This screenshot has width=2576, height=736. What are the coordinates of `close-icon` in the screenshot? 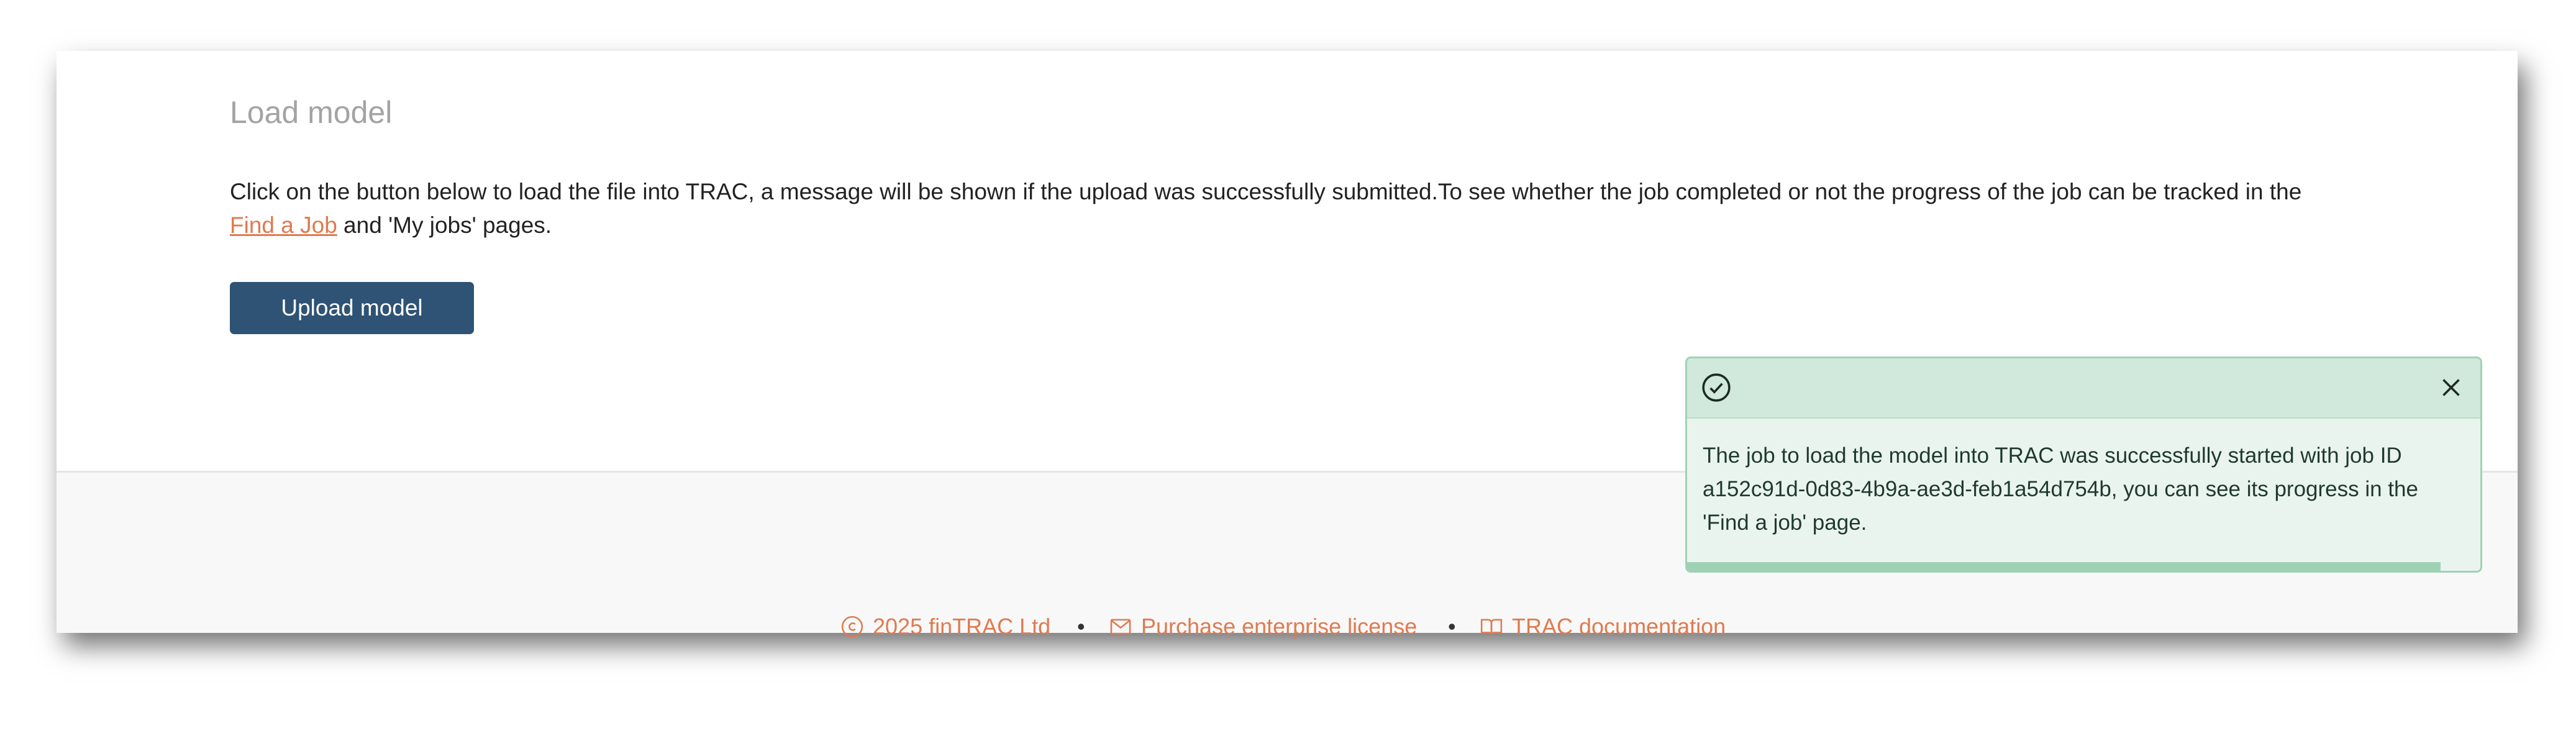 It's located at (2451, 387).